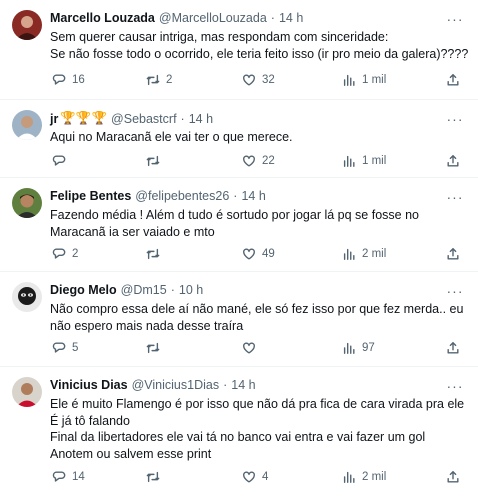 Image resolution: width=478 pixels, height=496 pixels. I want to click on user-handle: @MarcelloLouzada, so click(213, 18).